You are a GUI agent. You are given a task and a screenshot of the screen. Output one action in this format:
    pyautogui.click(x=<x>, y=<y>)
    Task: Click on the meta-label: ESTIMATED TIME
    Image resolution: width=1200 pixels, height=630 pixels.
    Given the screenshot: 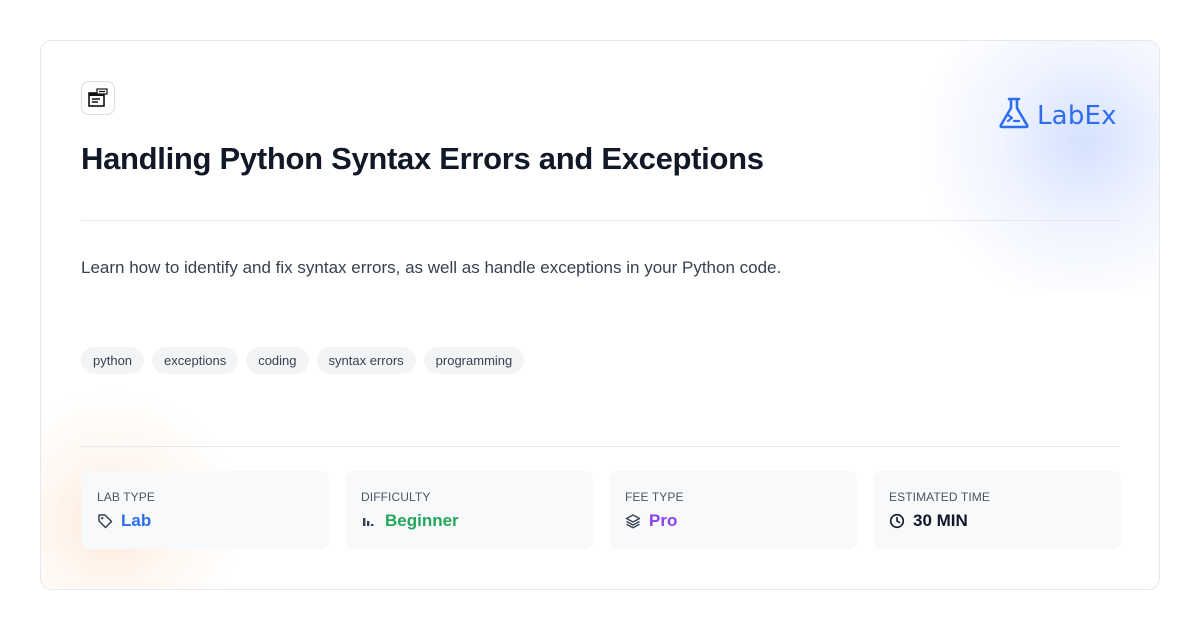 What is the action you would take?
    pyautogui.click(x=939, y=497)
    